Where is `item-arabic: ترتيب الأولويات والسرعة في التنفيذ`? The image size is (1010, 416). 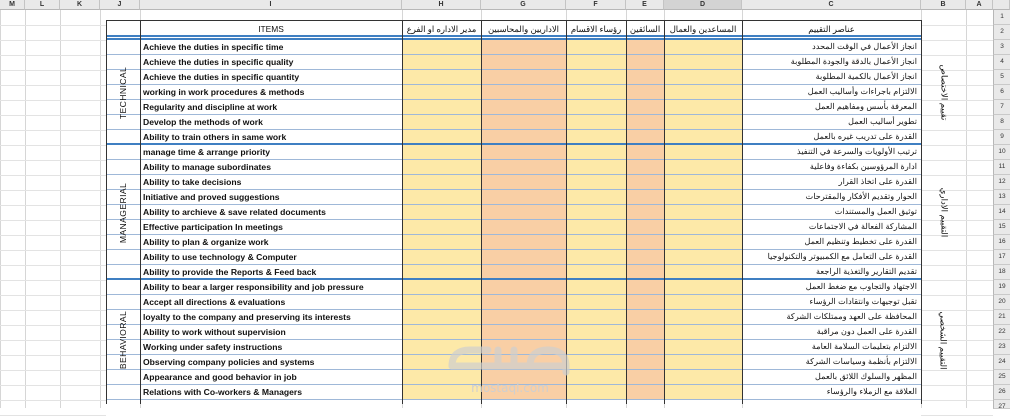 item-arabic: ترتيب الأولويات والسرعة في التنفيذ is located at coordinates (831, 152).